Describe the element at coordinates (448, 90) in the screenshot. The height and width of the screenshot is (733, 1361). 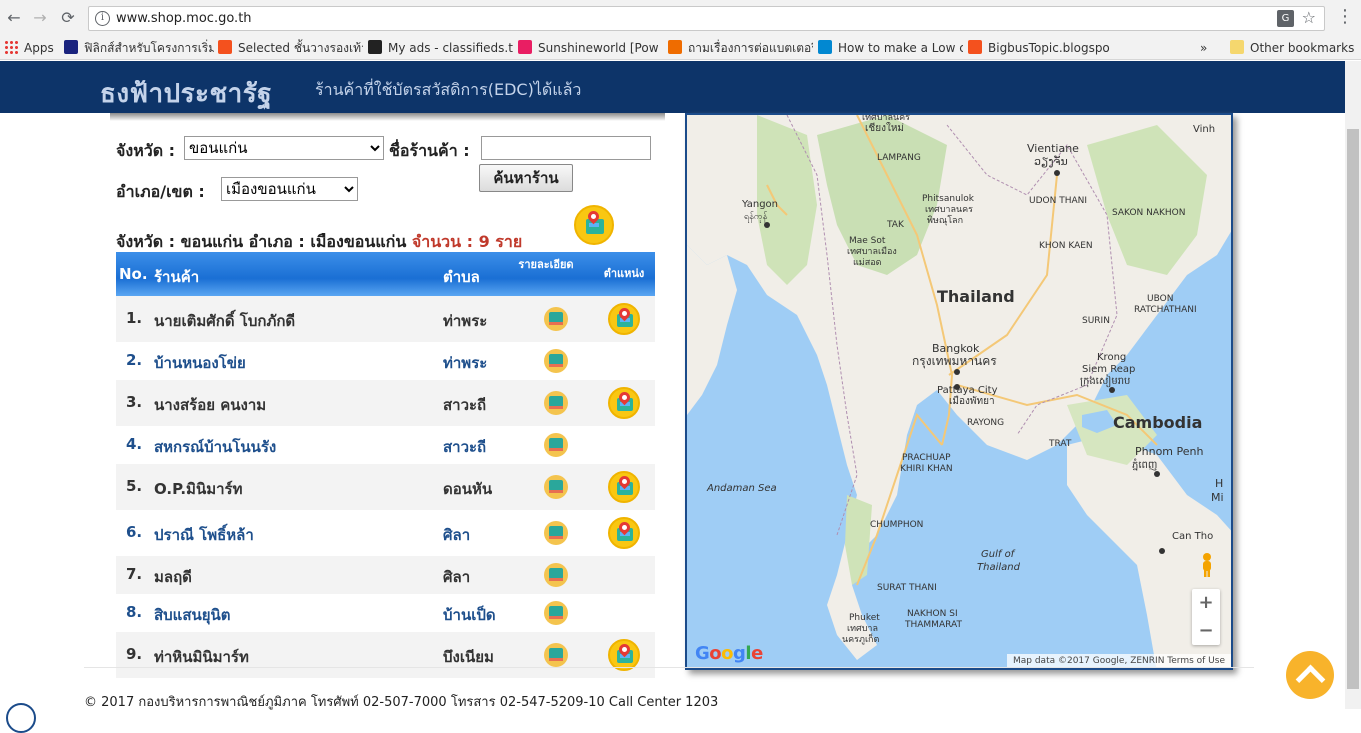
I see `site-subtitle: ร้านค้าที่ใช้บัตรสวัสดิการ(EDC)ได้แล้ว` at that location.